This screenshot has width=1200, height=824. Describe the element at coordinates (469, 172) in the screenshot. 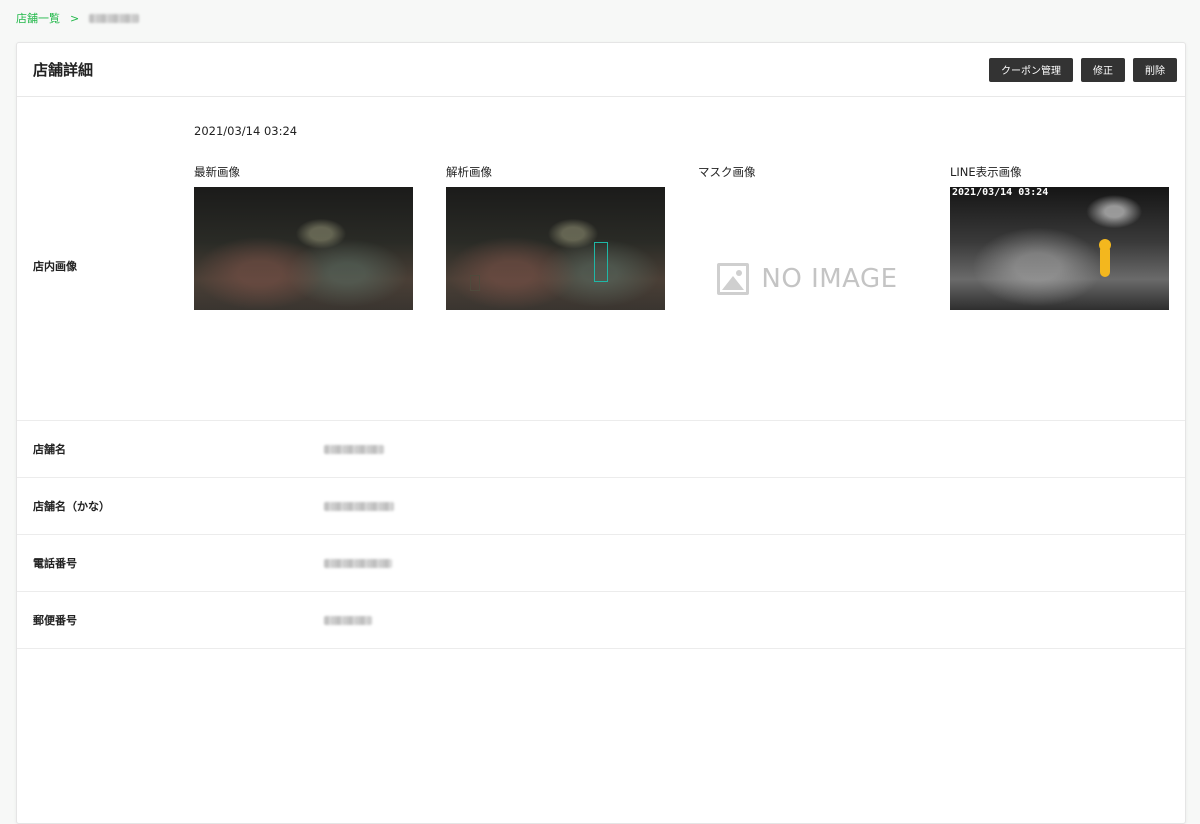

I see `image-label-analysis: 解析画像` at that location.